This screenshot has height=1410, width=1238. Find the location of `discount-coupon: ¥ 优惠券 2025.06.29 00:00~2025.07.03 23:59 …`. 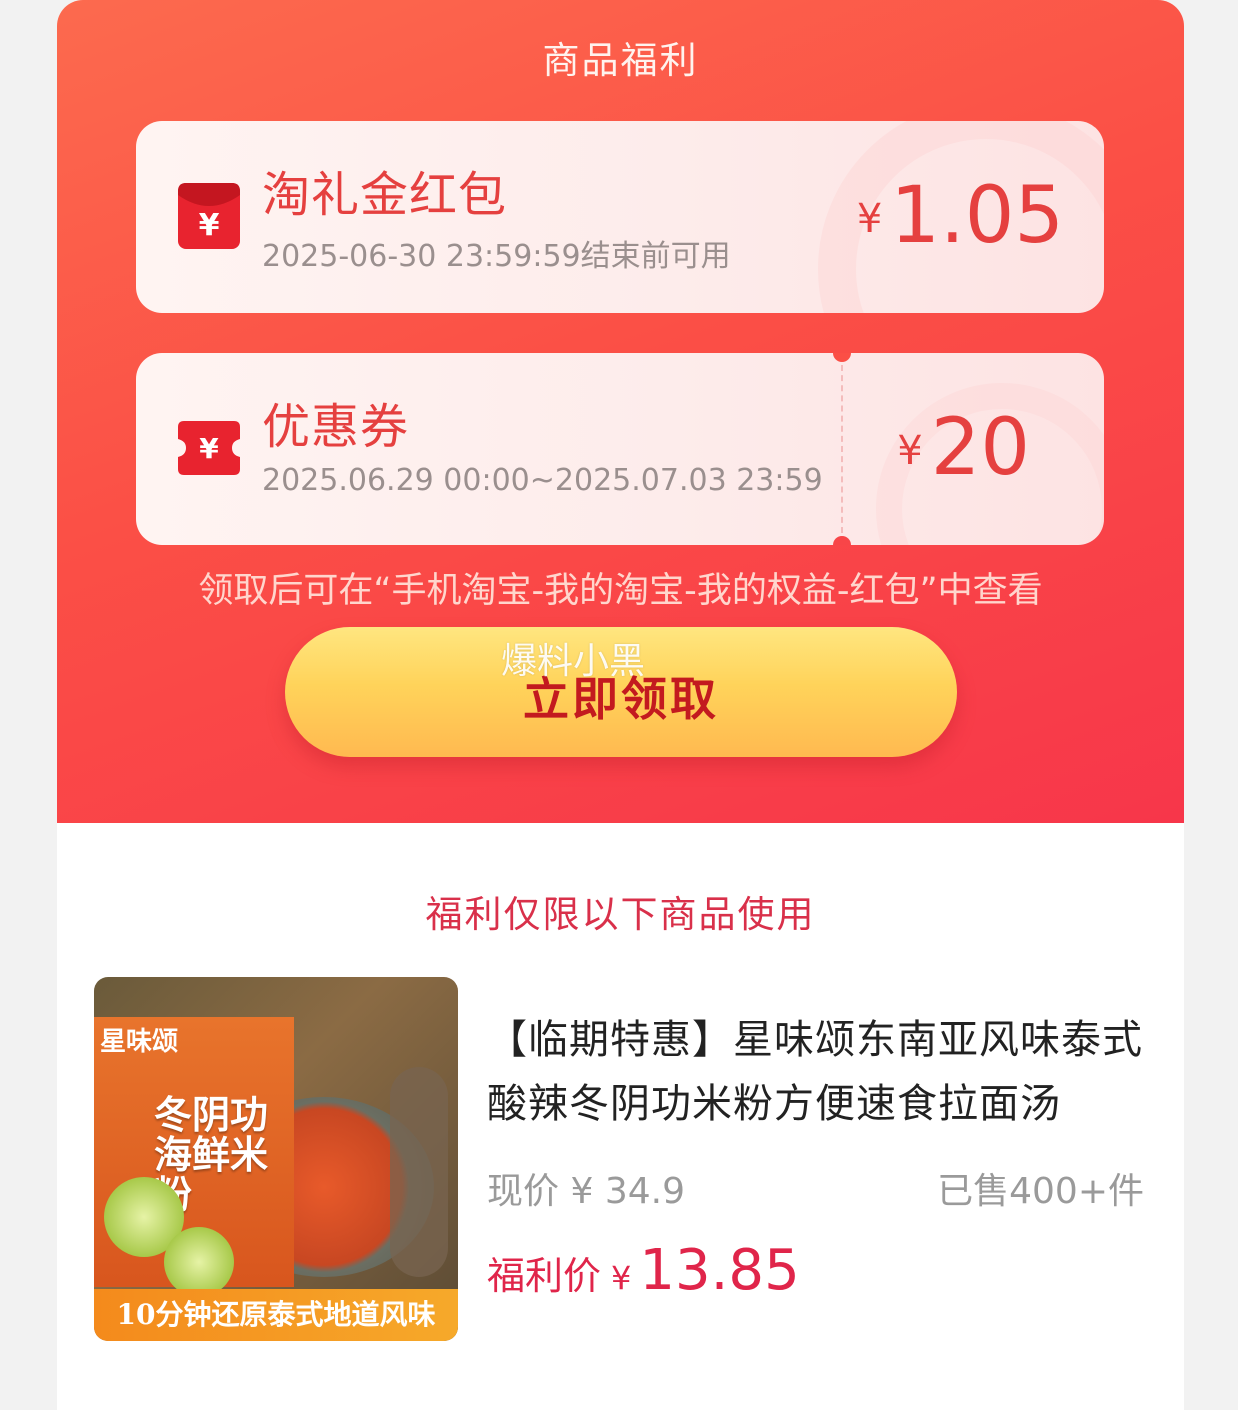

discount-coupon: ¥ 优惠券 2025.06.29 00:00~2025.07.03 23:59 … is located at coordinates (620, 449).